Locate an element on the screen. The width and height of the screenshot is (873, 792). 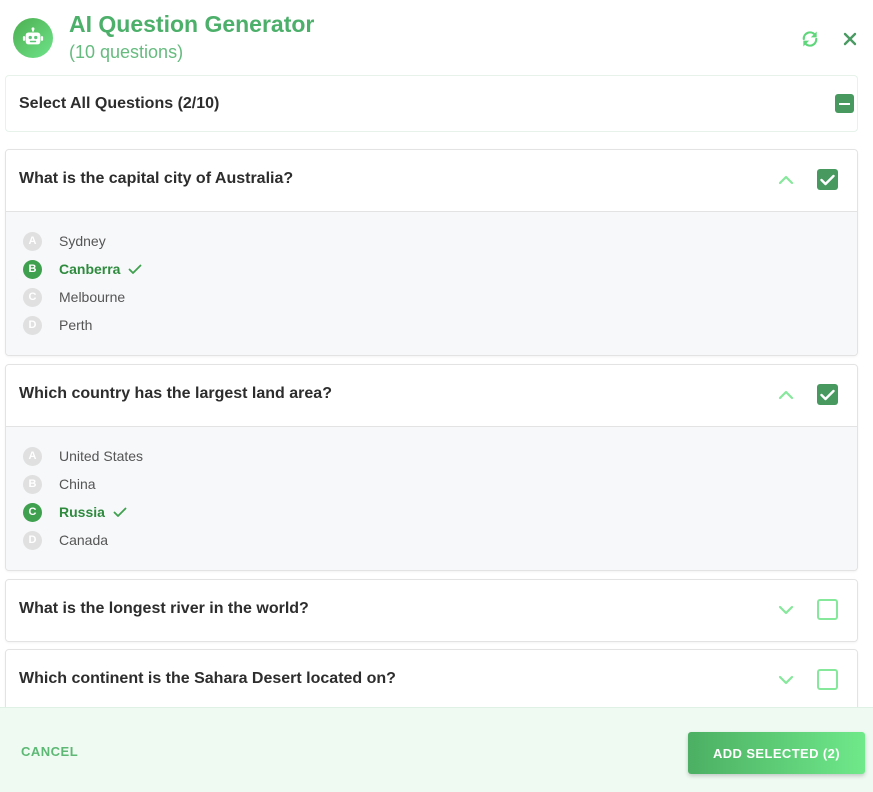
option-text: China is located at coordinates (77, 484).